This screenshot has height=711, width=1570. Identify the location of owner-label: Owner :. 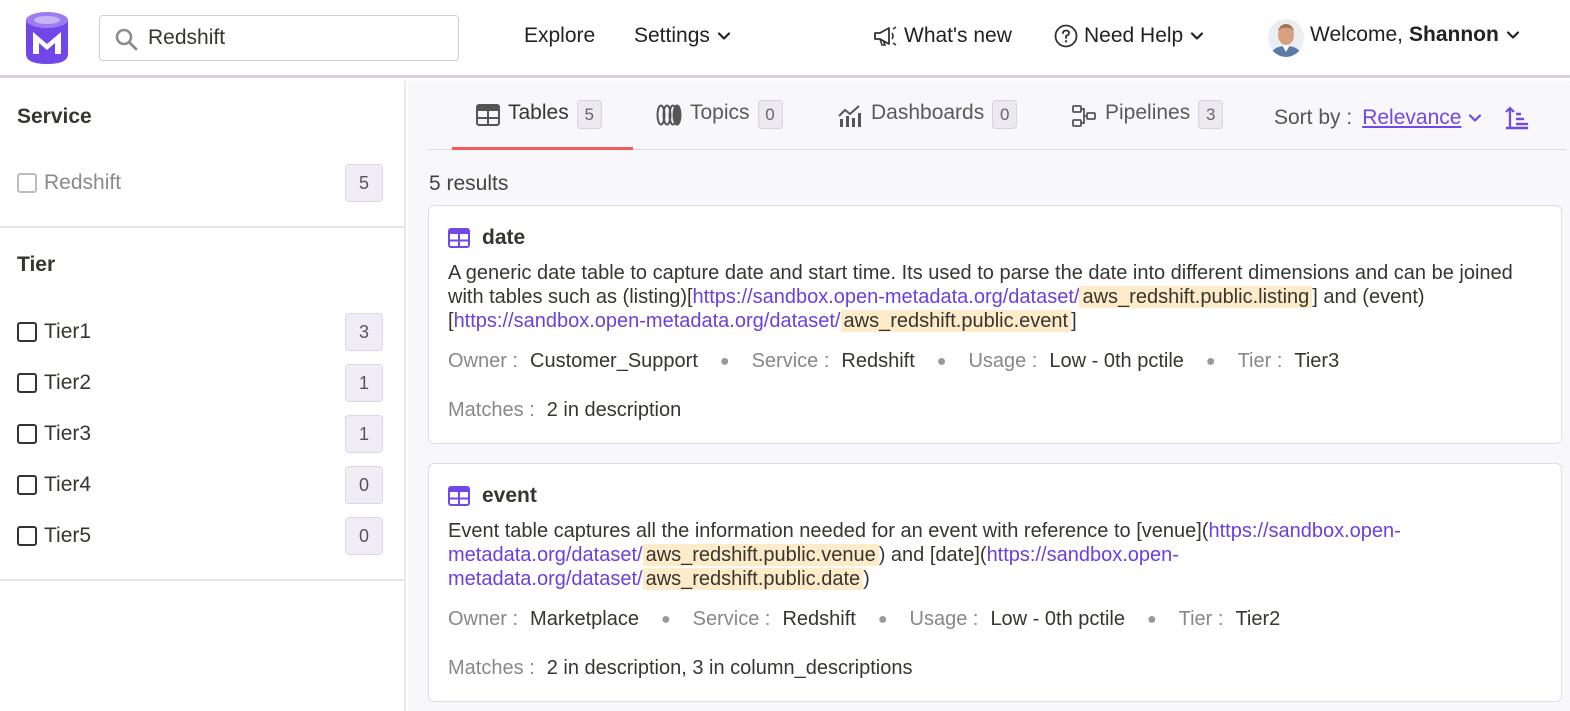
(483, 619).